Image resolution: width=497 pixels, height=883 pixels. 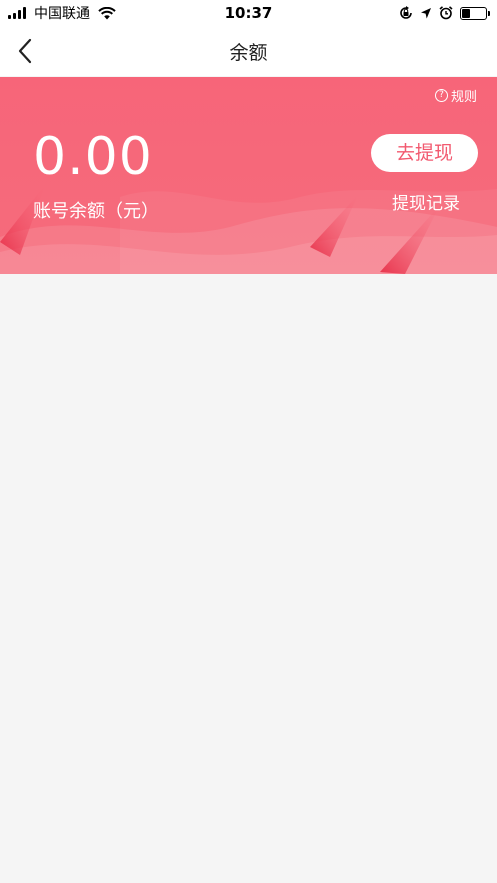 I want to click on page-title: 余额, so click(x=248, y=53).